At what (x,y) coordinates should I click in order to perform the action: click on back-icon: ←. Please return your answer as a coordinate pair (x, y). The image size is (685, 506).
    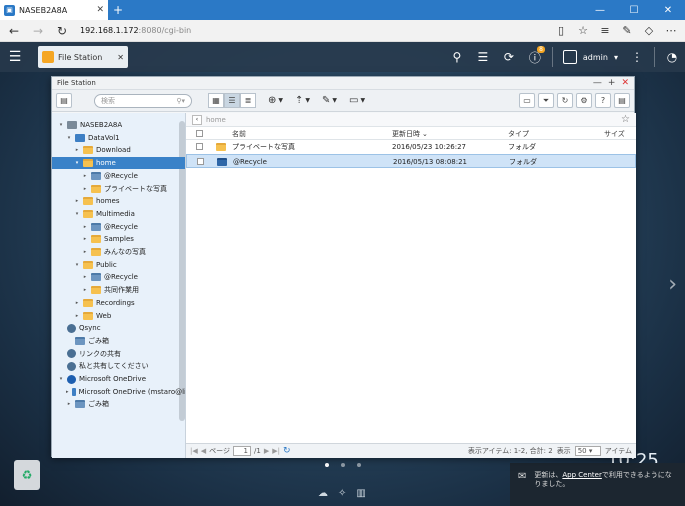
    Looking at the image, I should click on (14, 31).